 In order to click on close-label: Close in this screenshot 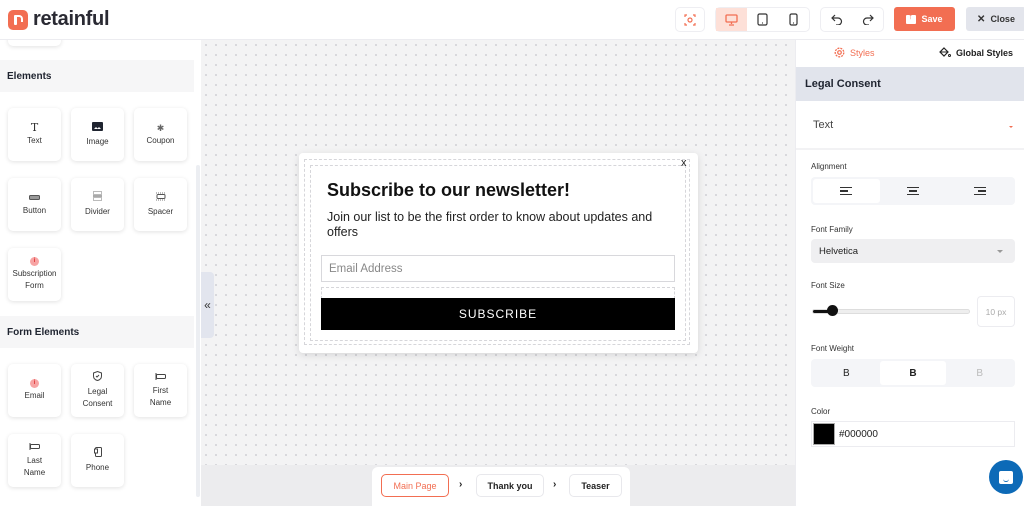, I will do `click(1002, 19)`.